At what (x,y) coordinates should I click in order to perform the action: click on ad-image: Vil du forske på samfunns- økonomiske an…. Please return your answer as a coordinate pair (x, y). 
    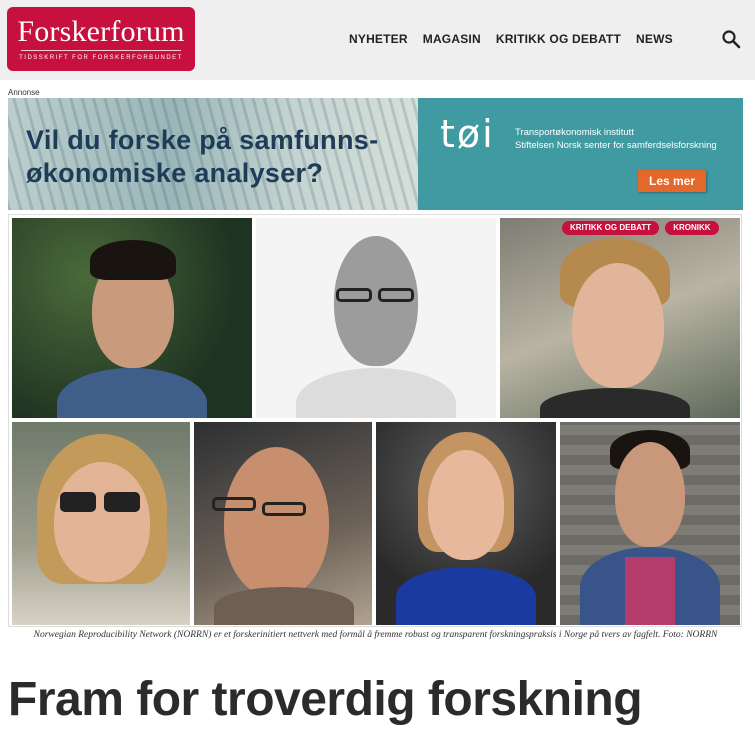
    Looking at the image, I should click on (213, 154).